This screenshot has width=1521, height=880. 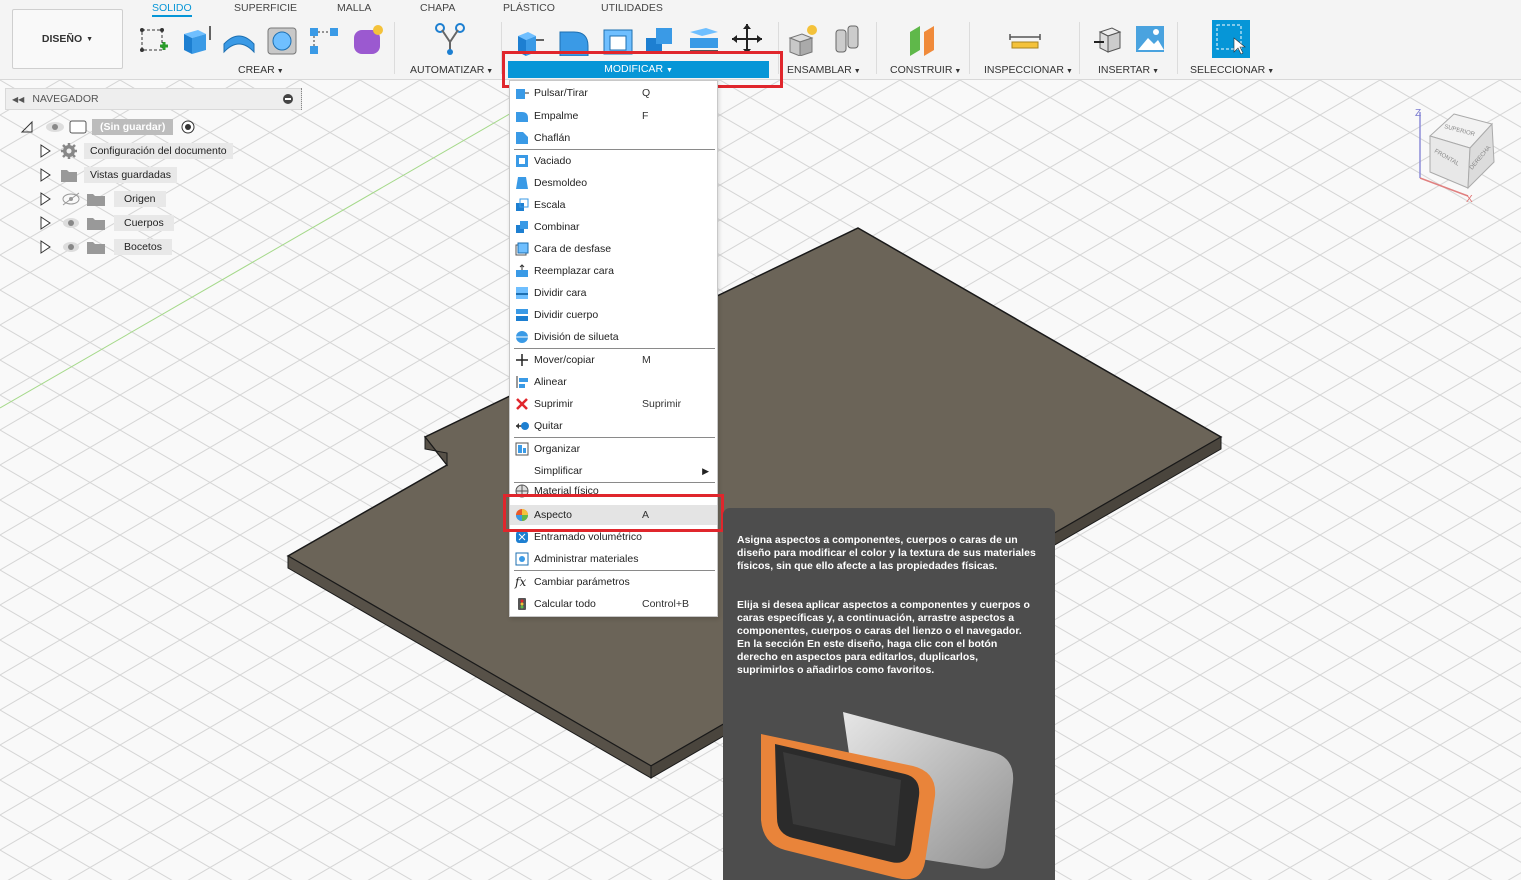 I want to click on create-sketch-icon, so click(x=154, y=39).